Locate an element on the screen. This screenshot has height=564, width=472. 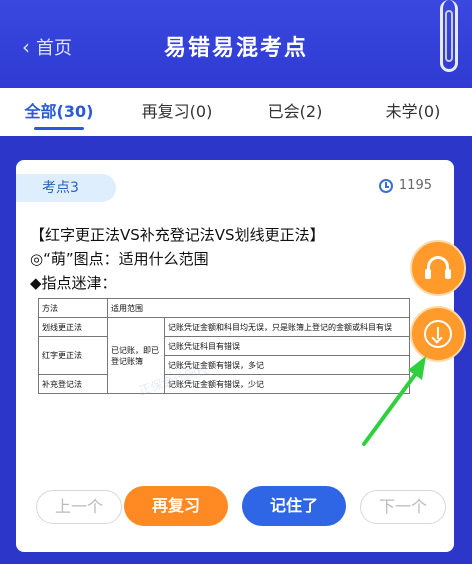
annotation-arrow-head is located at coordinates (417, 368).